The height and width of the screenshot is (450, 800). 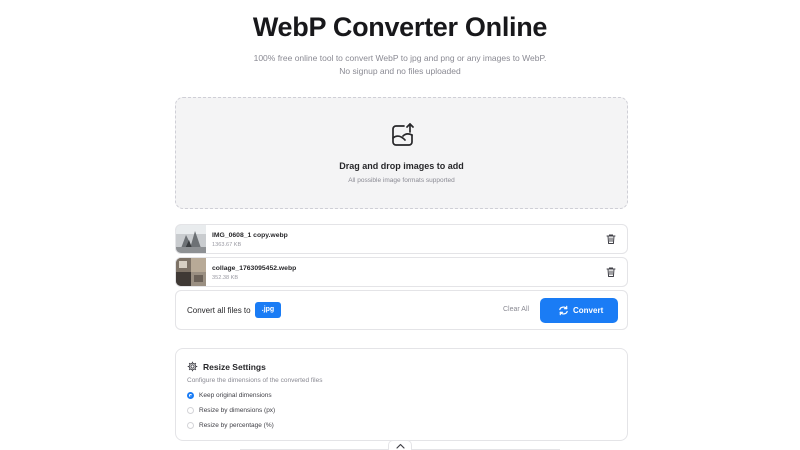 I want to click on radio-label: Keep original dimensions, so click(x=235, y=395).